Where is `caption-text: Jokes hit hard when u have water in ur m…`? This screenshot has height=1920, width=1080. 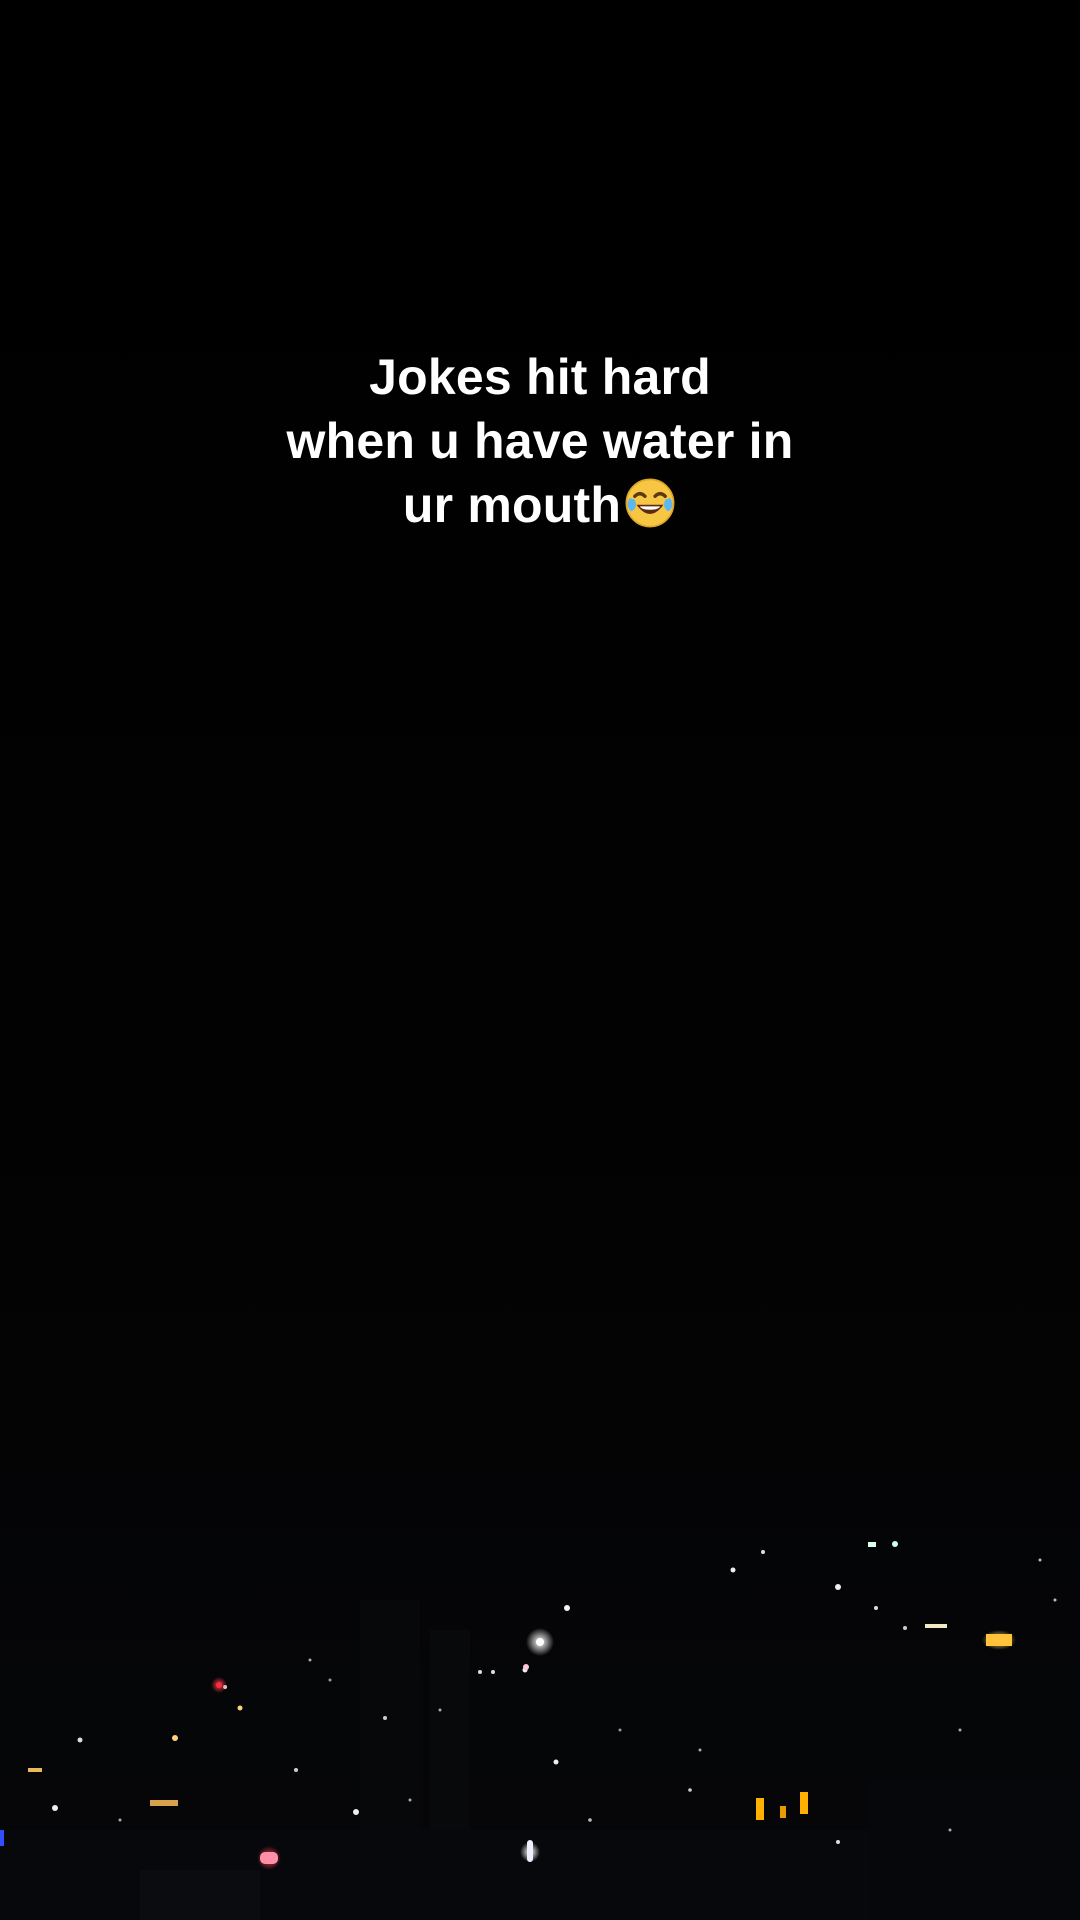
caption-text: Jokes hit hard when u have water in ur m… is located at coordinates (540, 441).